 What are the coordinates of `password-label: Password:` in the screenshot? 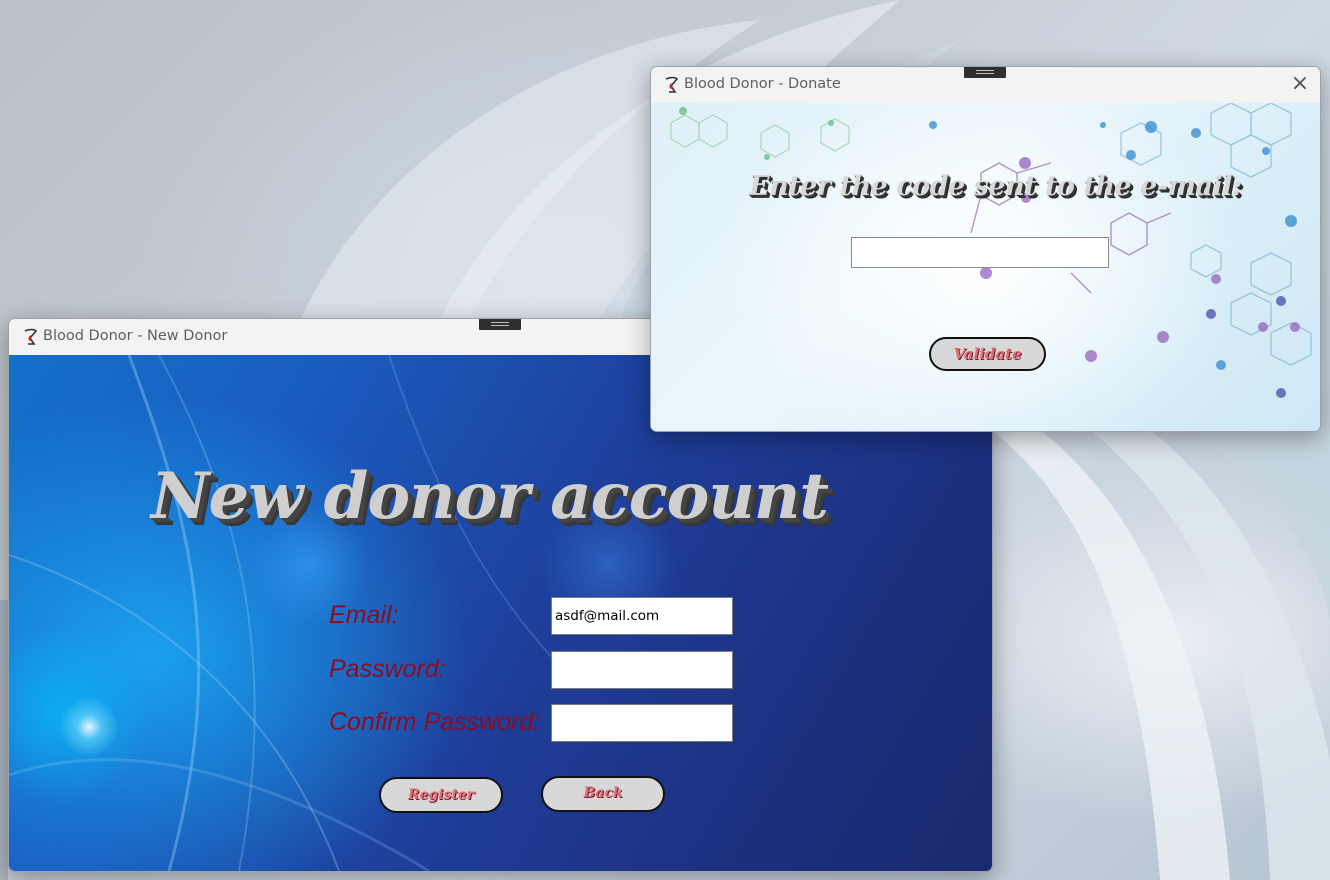 It's located at (387, 669).